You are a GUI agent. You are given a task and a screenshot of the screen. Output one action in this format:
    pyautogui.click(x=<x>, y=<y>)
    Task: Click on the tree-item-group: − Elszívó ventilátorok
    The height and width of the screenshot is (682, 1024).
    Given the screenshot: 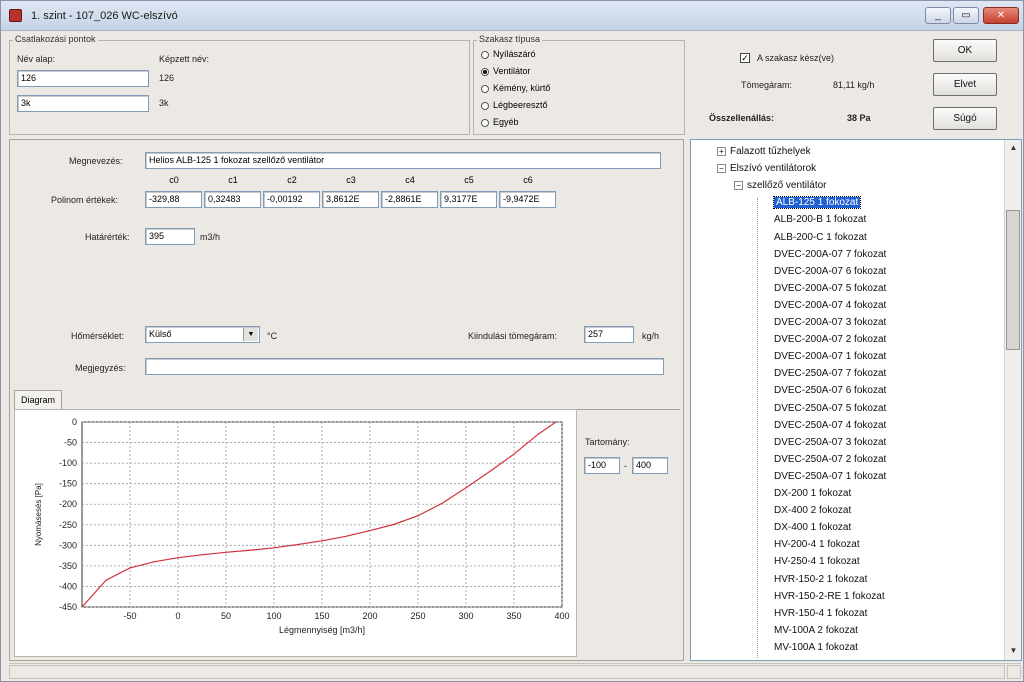 What is the action you would take?
    pyautogui.click(x=766, y=168)
    